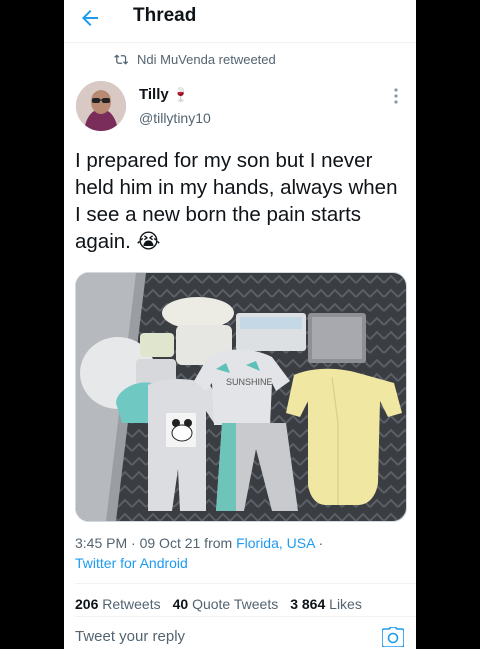  What do you see at coordinates (206, 59) in the screenshot?
I see `retweet-label: Ndi MuVenda retweeted` at bounding box center [206, 59].